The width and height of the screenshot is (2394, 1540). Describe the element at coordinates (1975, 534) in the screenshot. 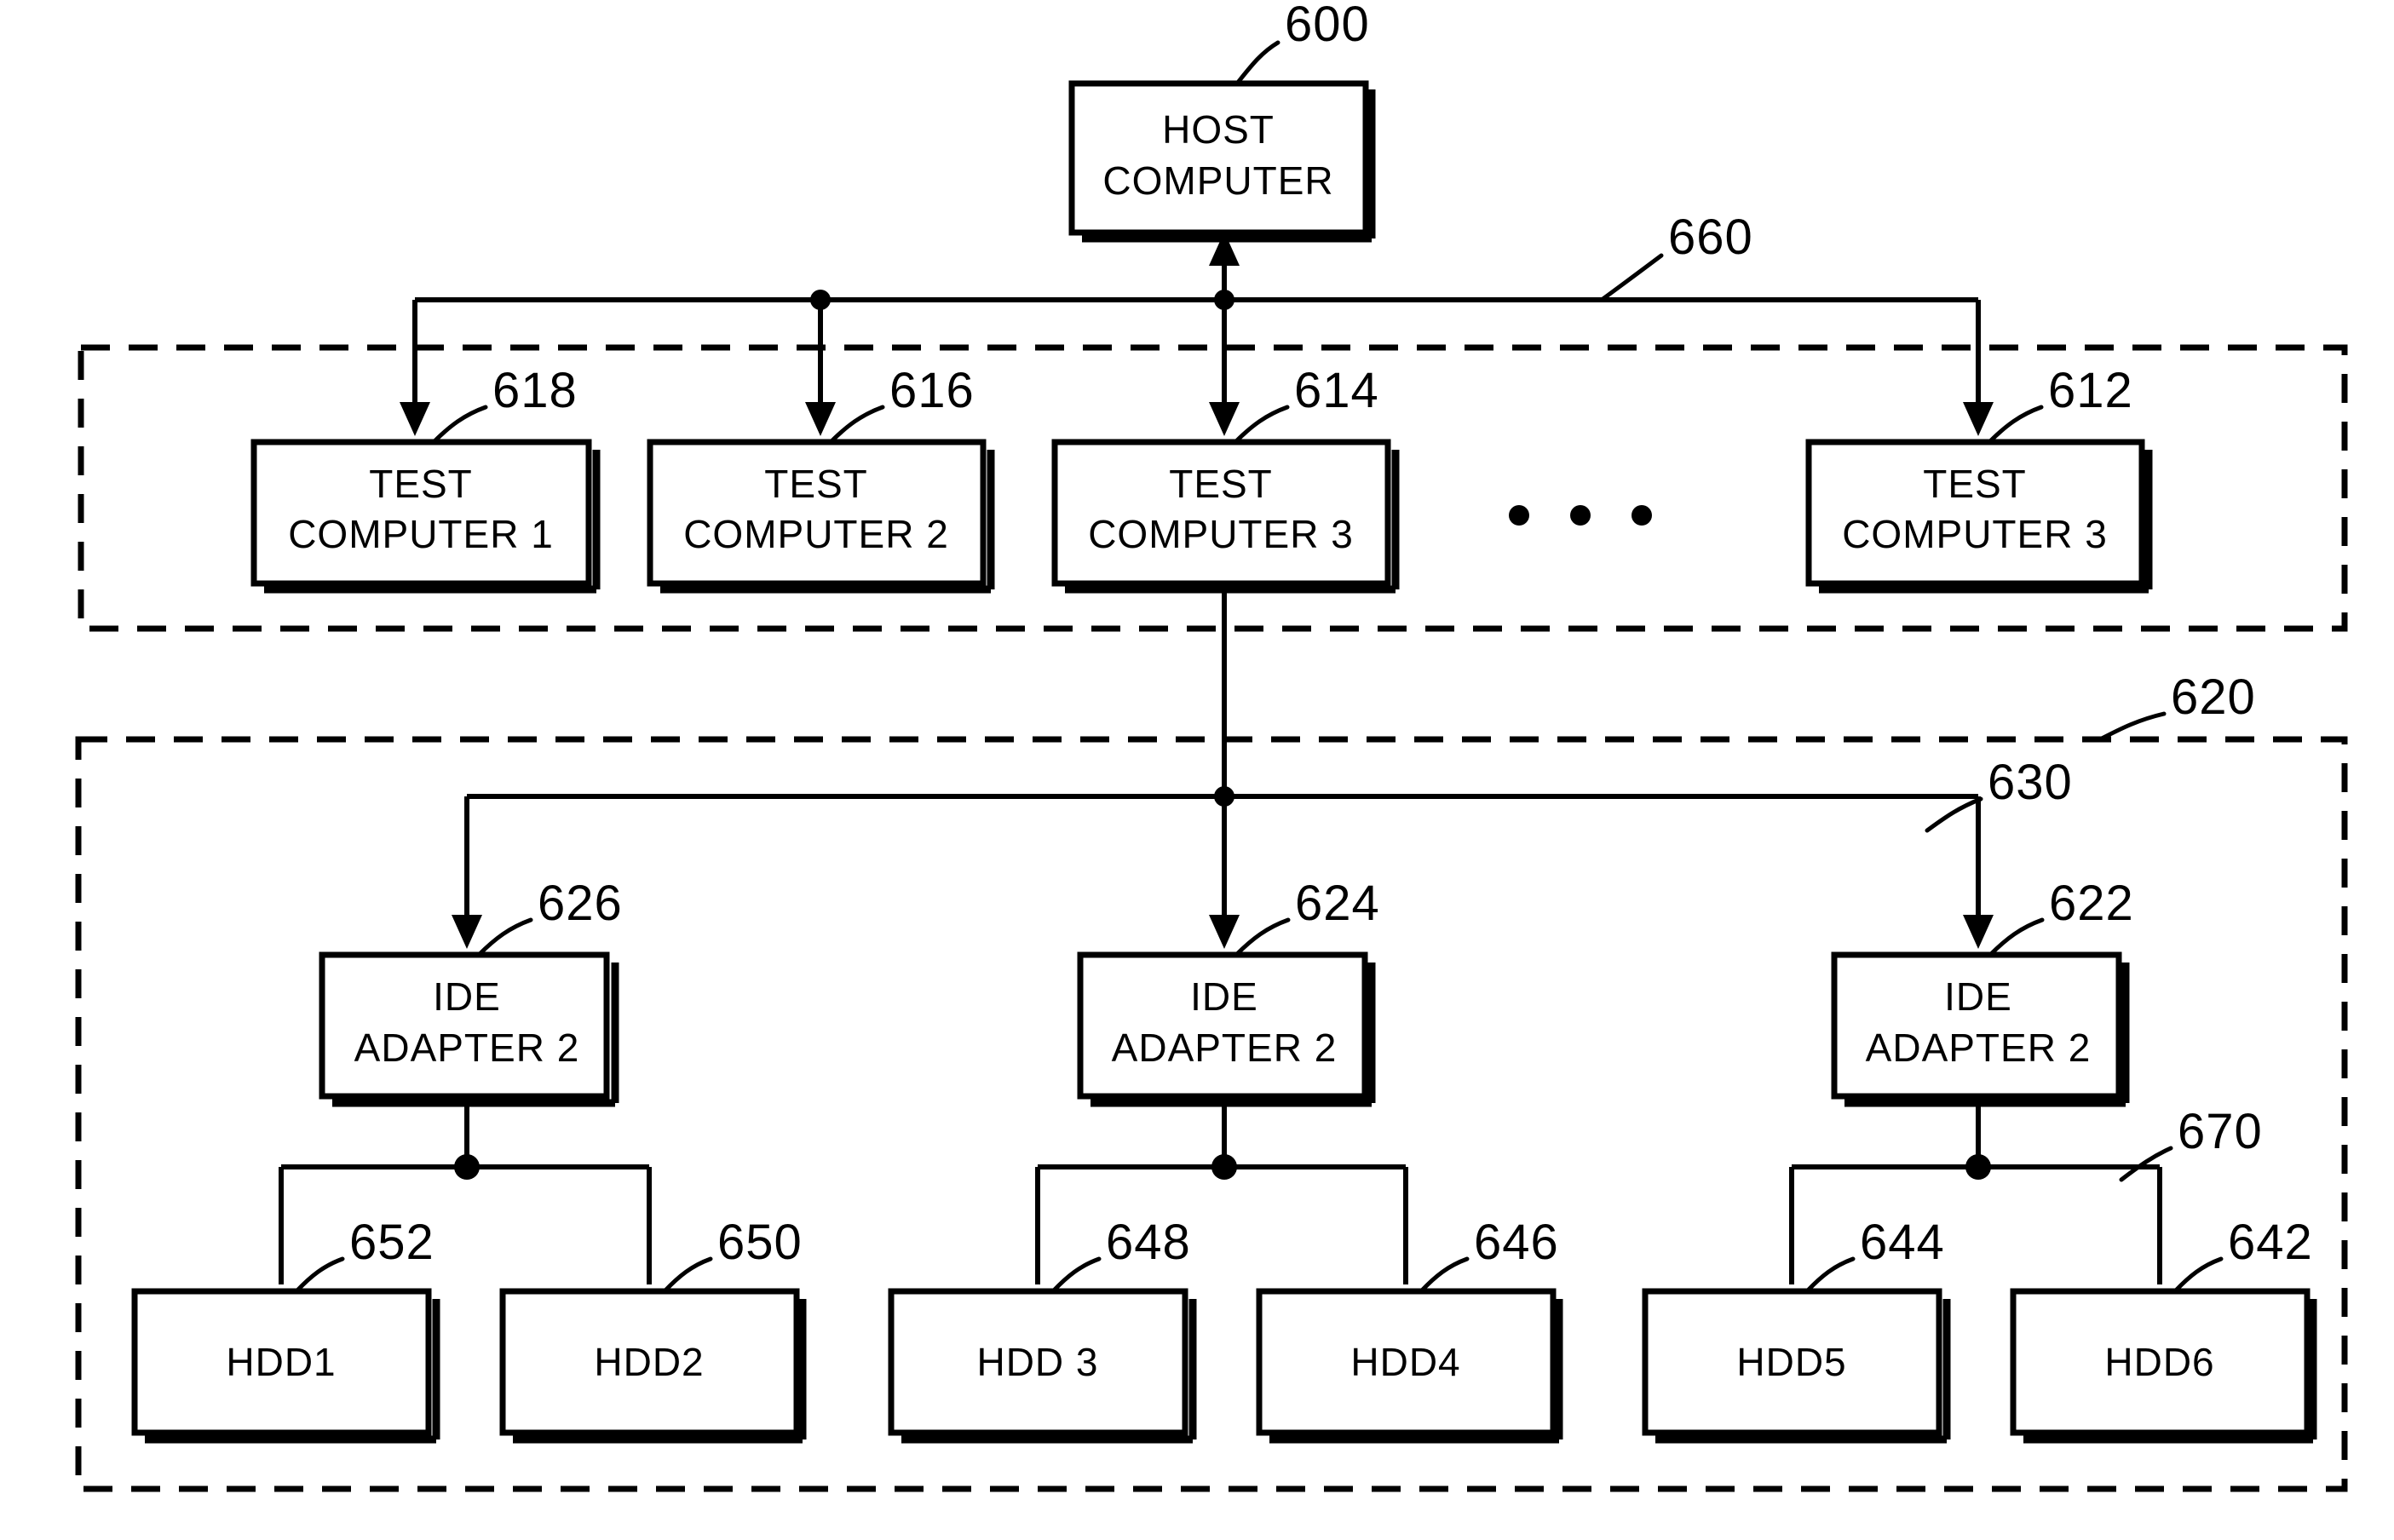

I see `test-computer-4-label-line2: COMPUTER 3` at that location.